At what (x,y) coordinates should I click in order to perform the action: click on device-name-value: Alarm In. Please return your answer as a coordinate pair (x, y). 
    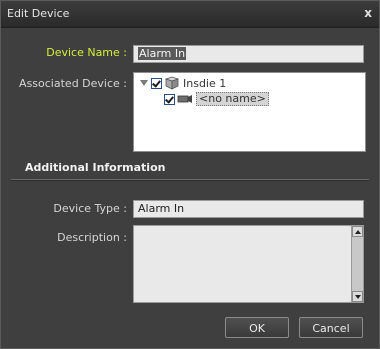
    Looking at the image, I should click on (162, 53).